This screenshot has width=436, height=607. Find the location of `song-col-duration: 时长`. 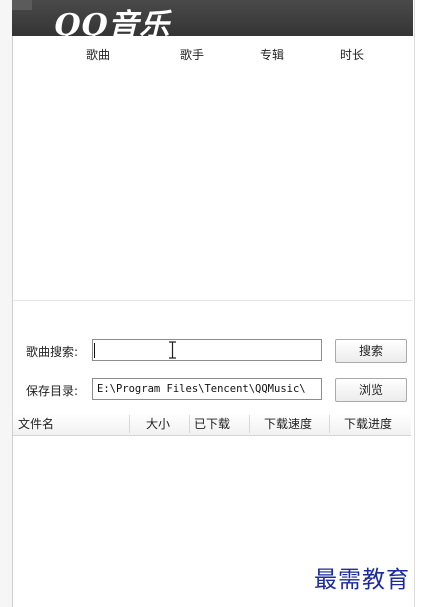

song-col-duration: 时长 is located at coordinates (352, 54).